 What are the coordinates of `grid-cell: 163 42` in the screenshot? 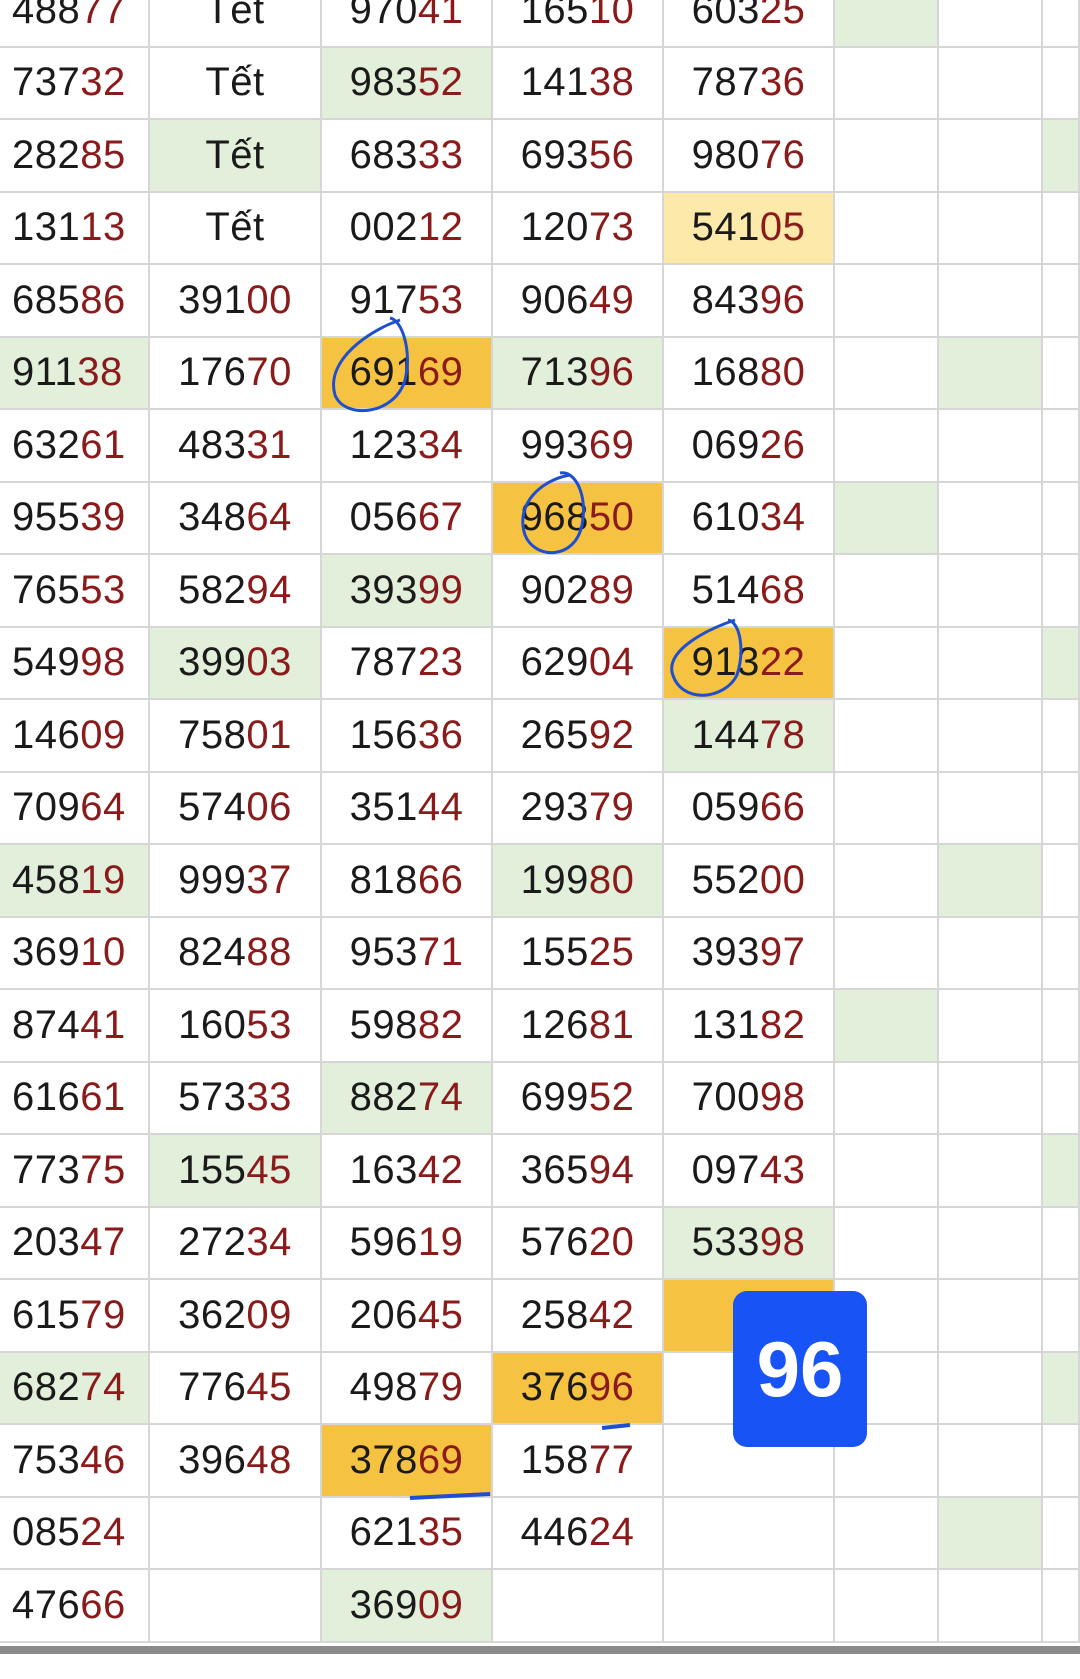 It's located at (407, 1171).